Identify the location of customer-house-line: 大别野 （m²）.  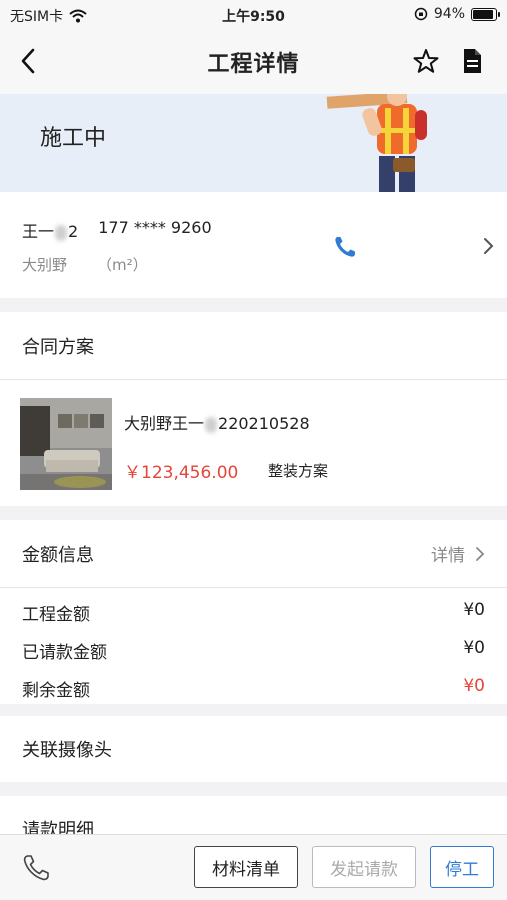
(85, 264).